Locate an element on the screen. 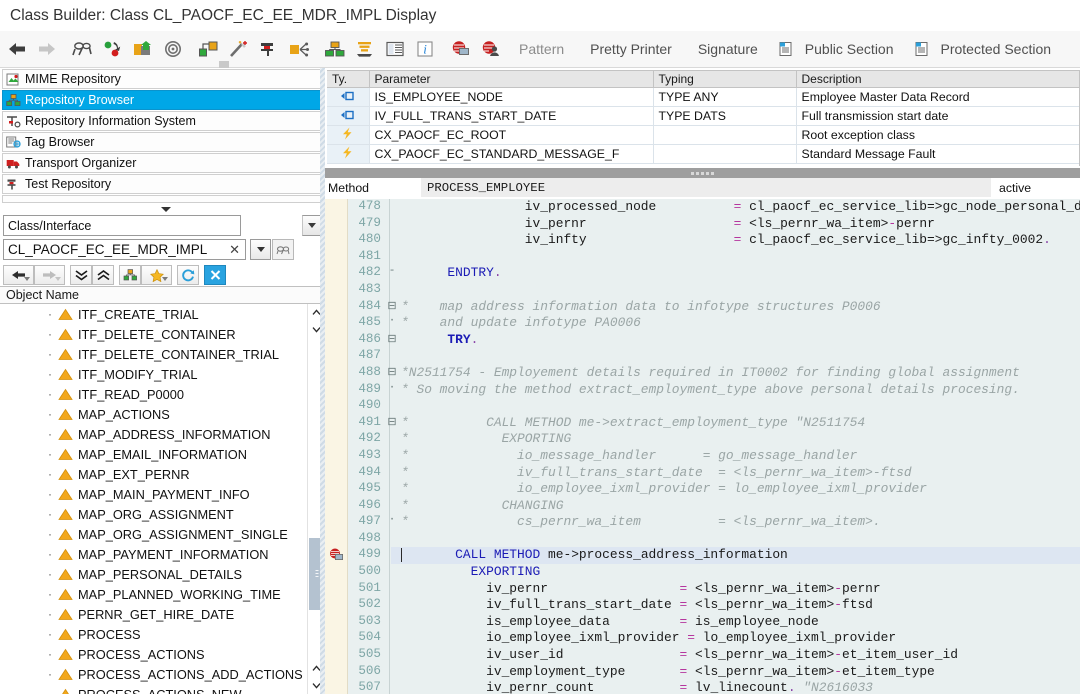 The width and height of the screenshot is (1080, 694). tree-item: · MAP_PERSONAL_DETAILS is located at coordinates (153, 574).